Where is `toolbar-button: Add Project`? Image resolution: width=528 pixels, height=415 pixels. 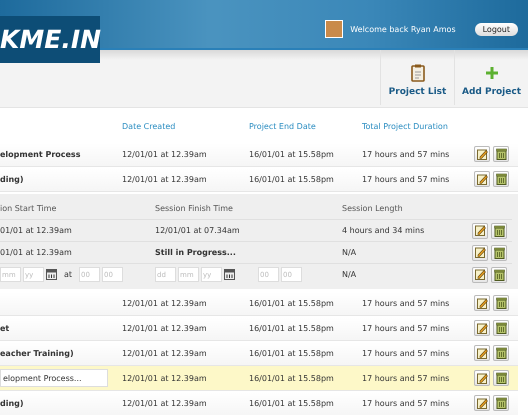 toolbar-button: Add Project is located at coordinates (491, 77).